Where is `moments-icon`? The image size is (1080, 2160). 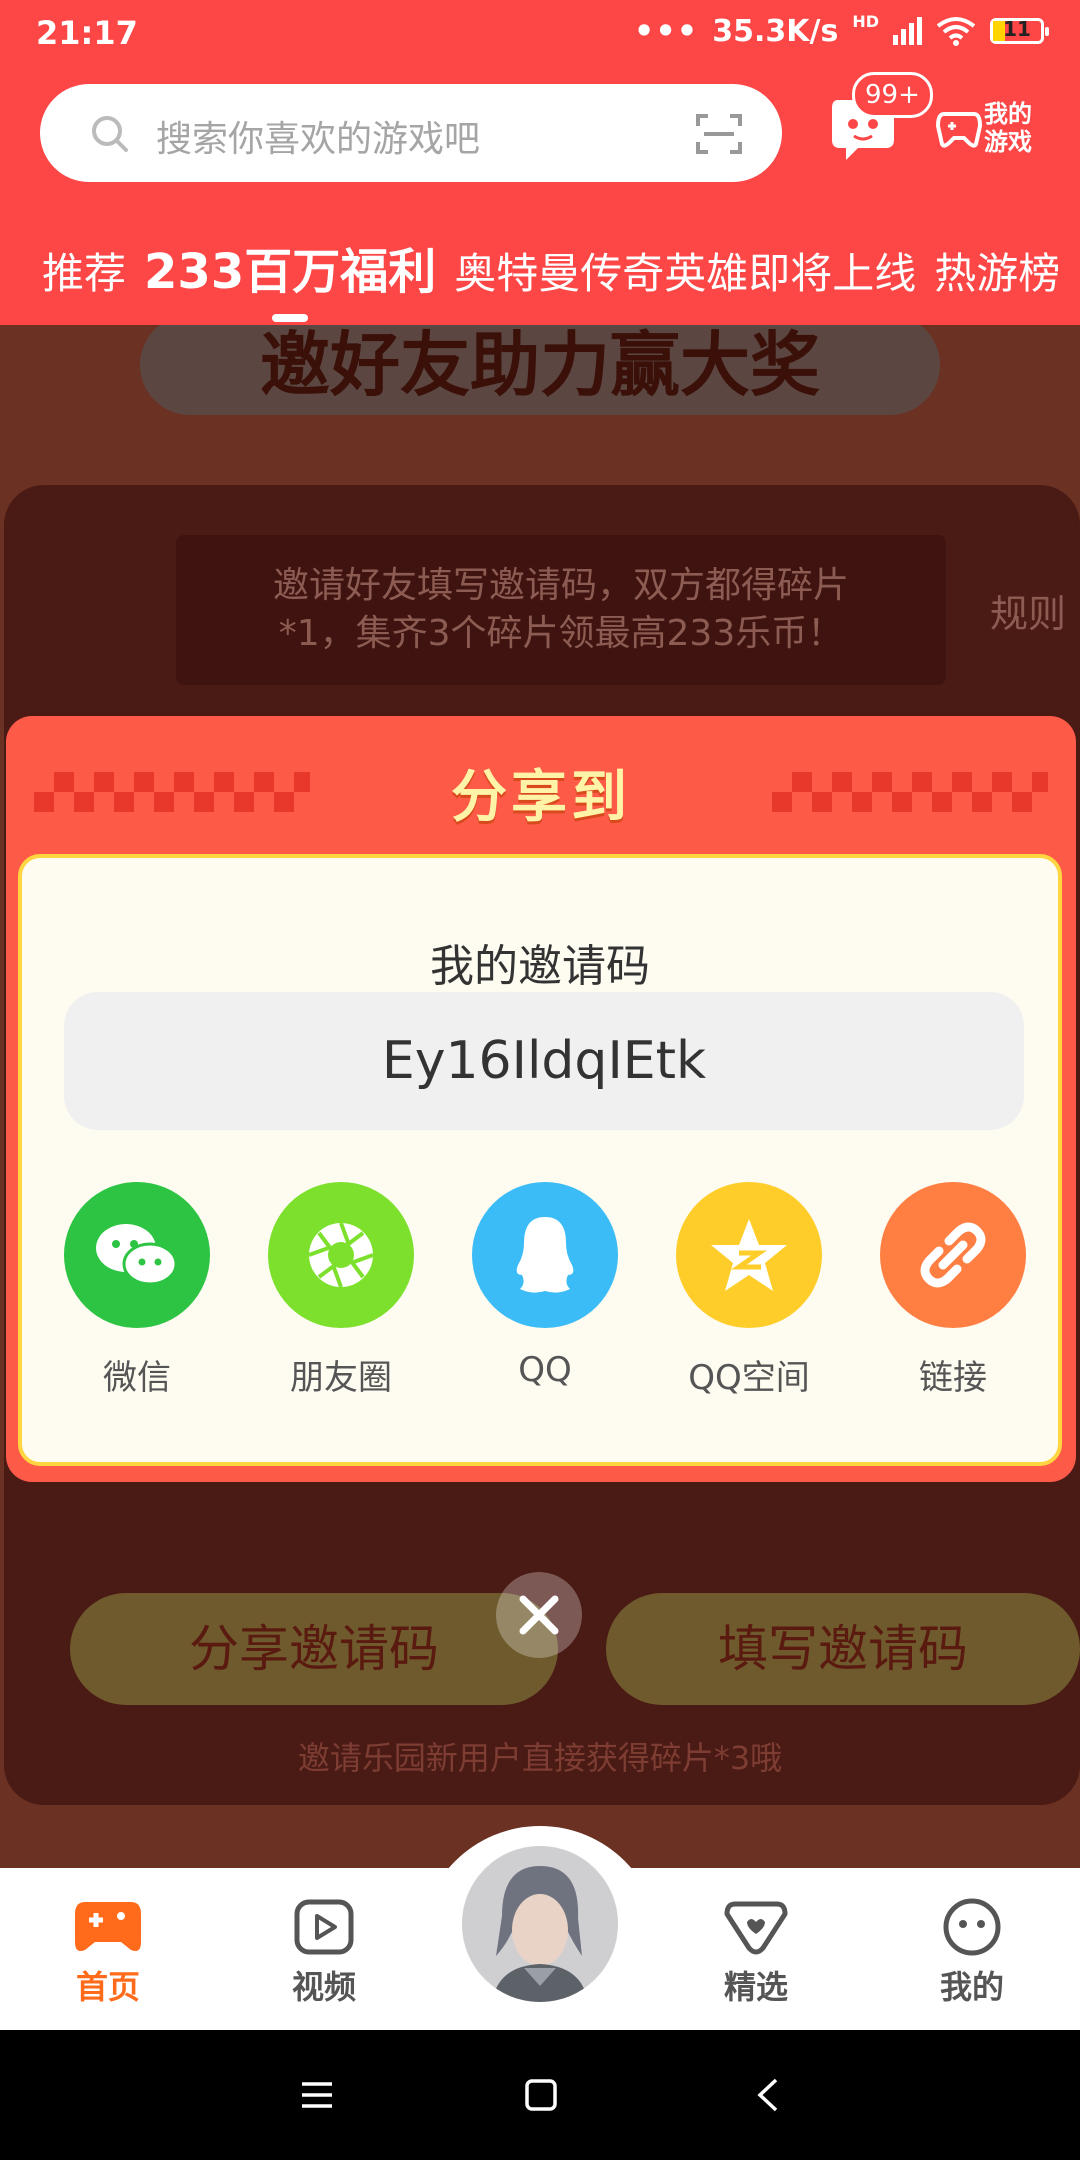 moments-icon is located at coordinates (341, 1255).